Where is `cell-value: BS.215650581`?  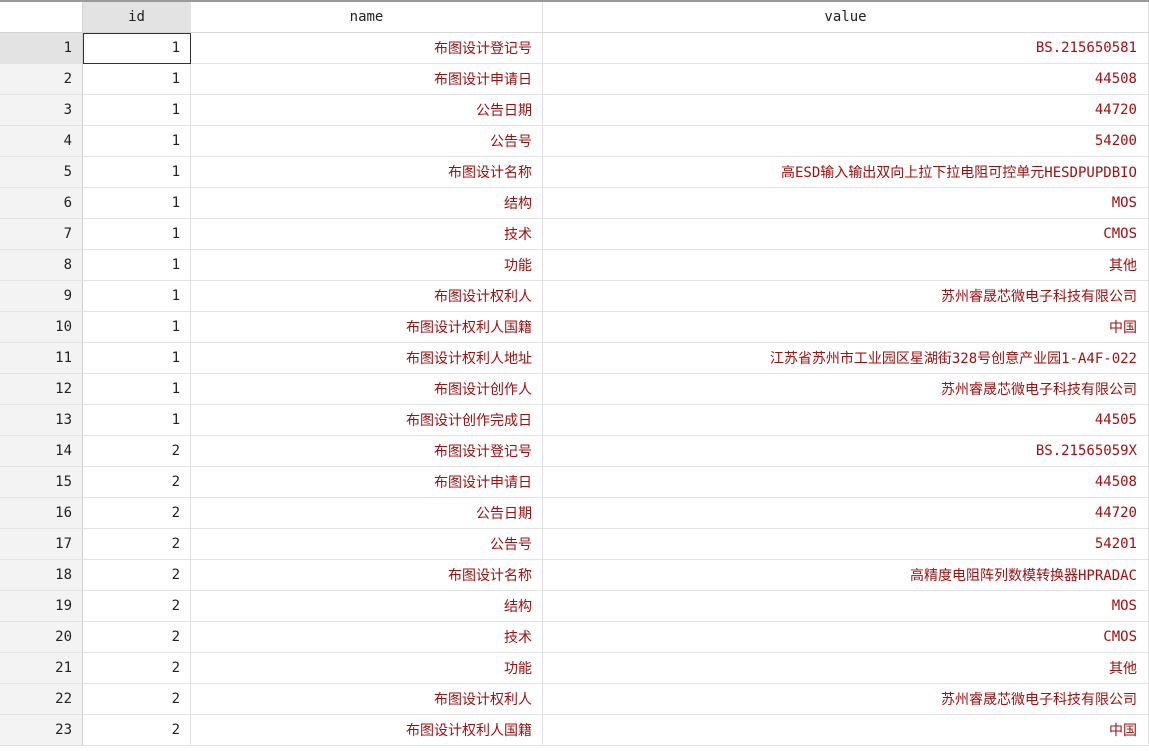 cell-value: BS.215650581 is located at coordinates (846, 48).